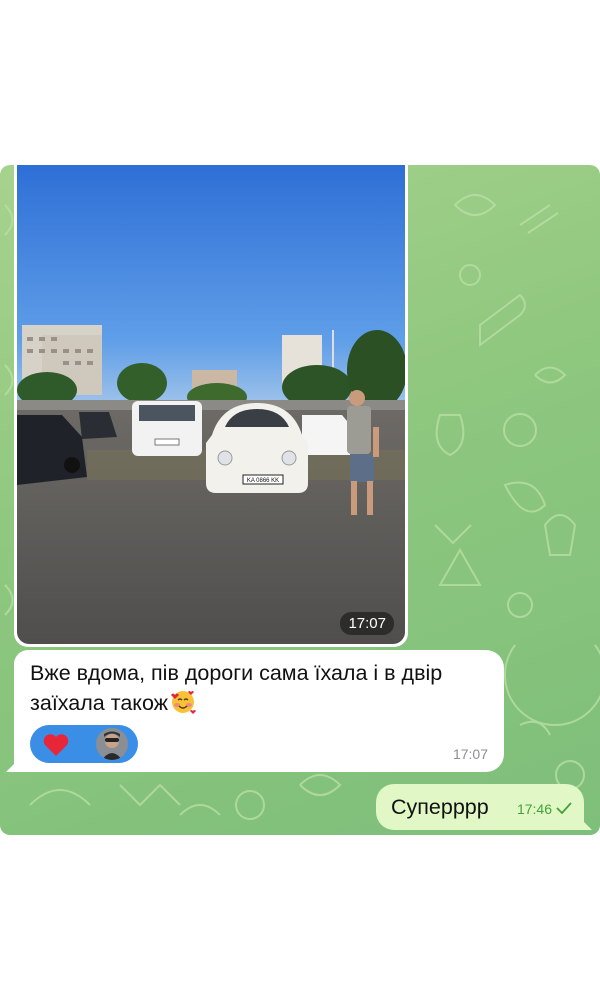 This screenshot has height=1000, width=600. I want to click on reaction-badge, so click(84, 744).